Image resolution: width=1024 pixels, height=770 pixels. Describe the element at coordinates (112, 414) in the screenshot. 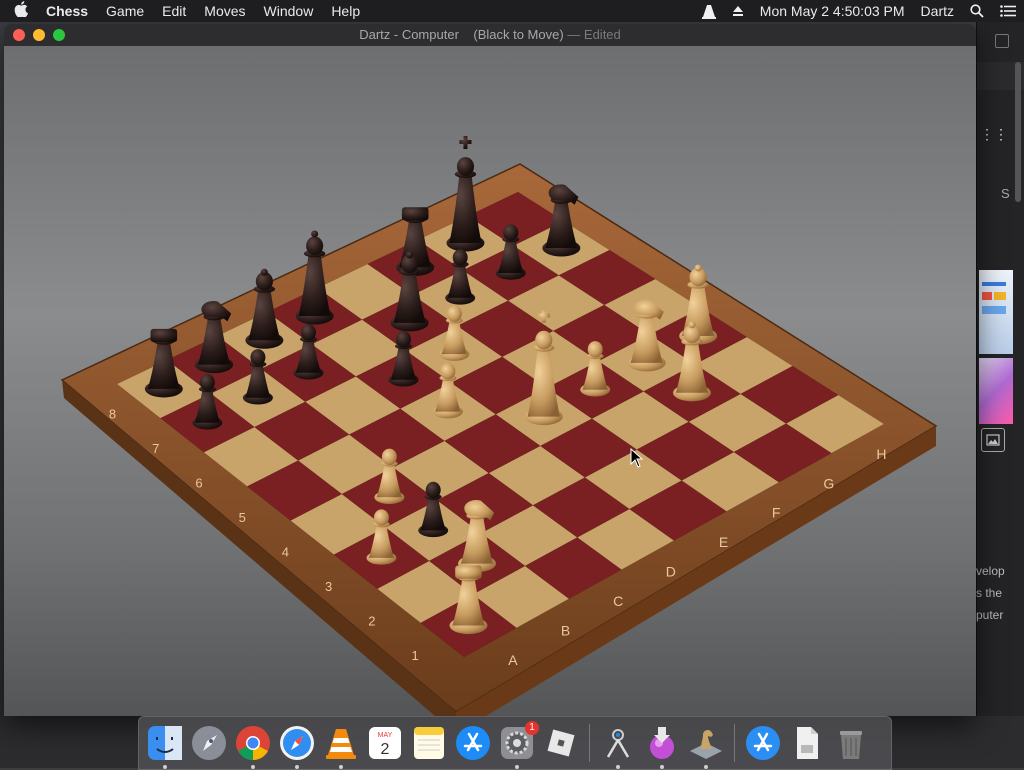

I see `rank-label: 8` at that location.